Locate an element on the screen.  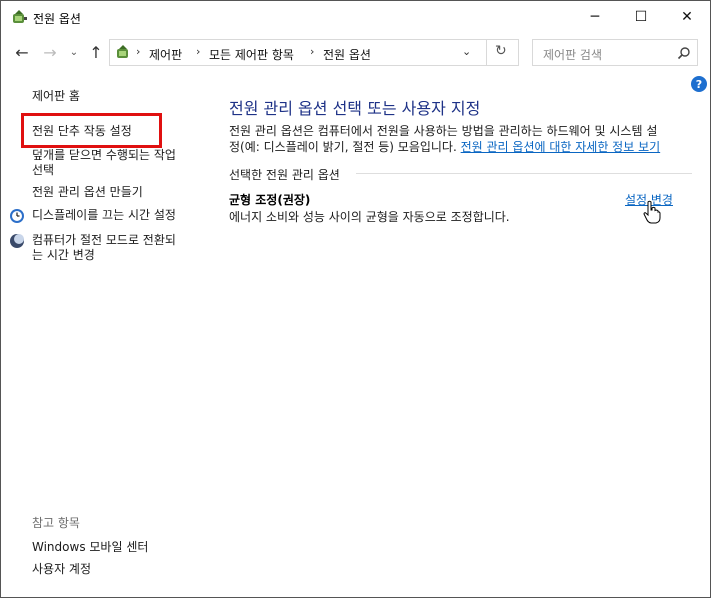
chevron-down-icon: ⌄ is located at coordinates (74, 52).